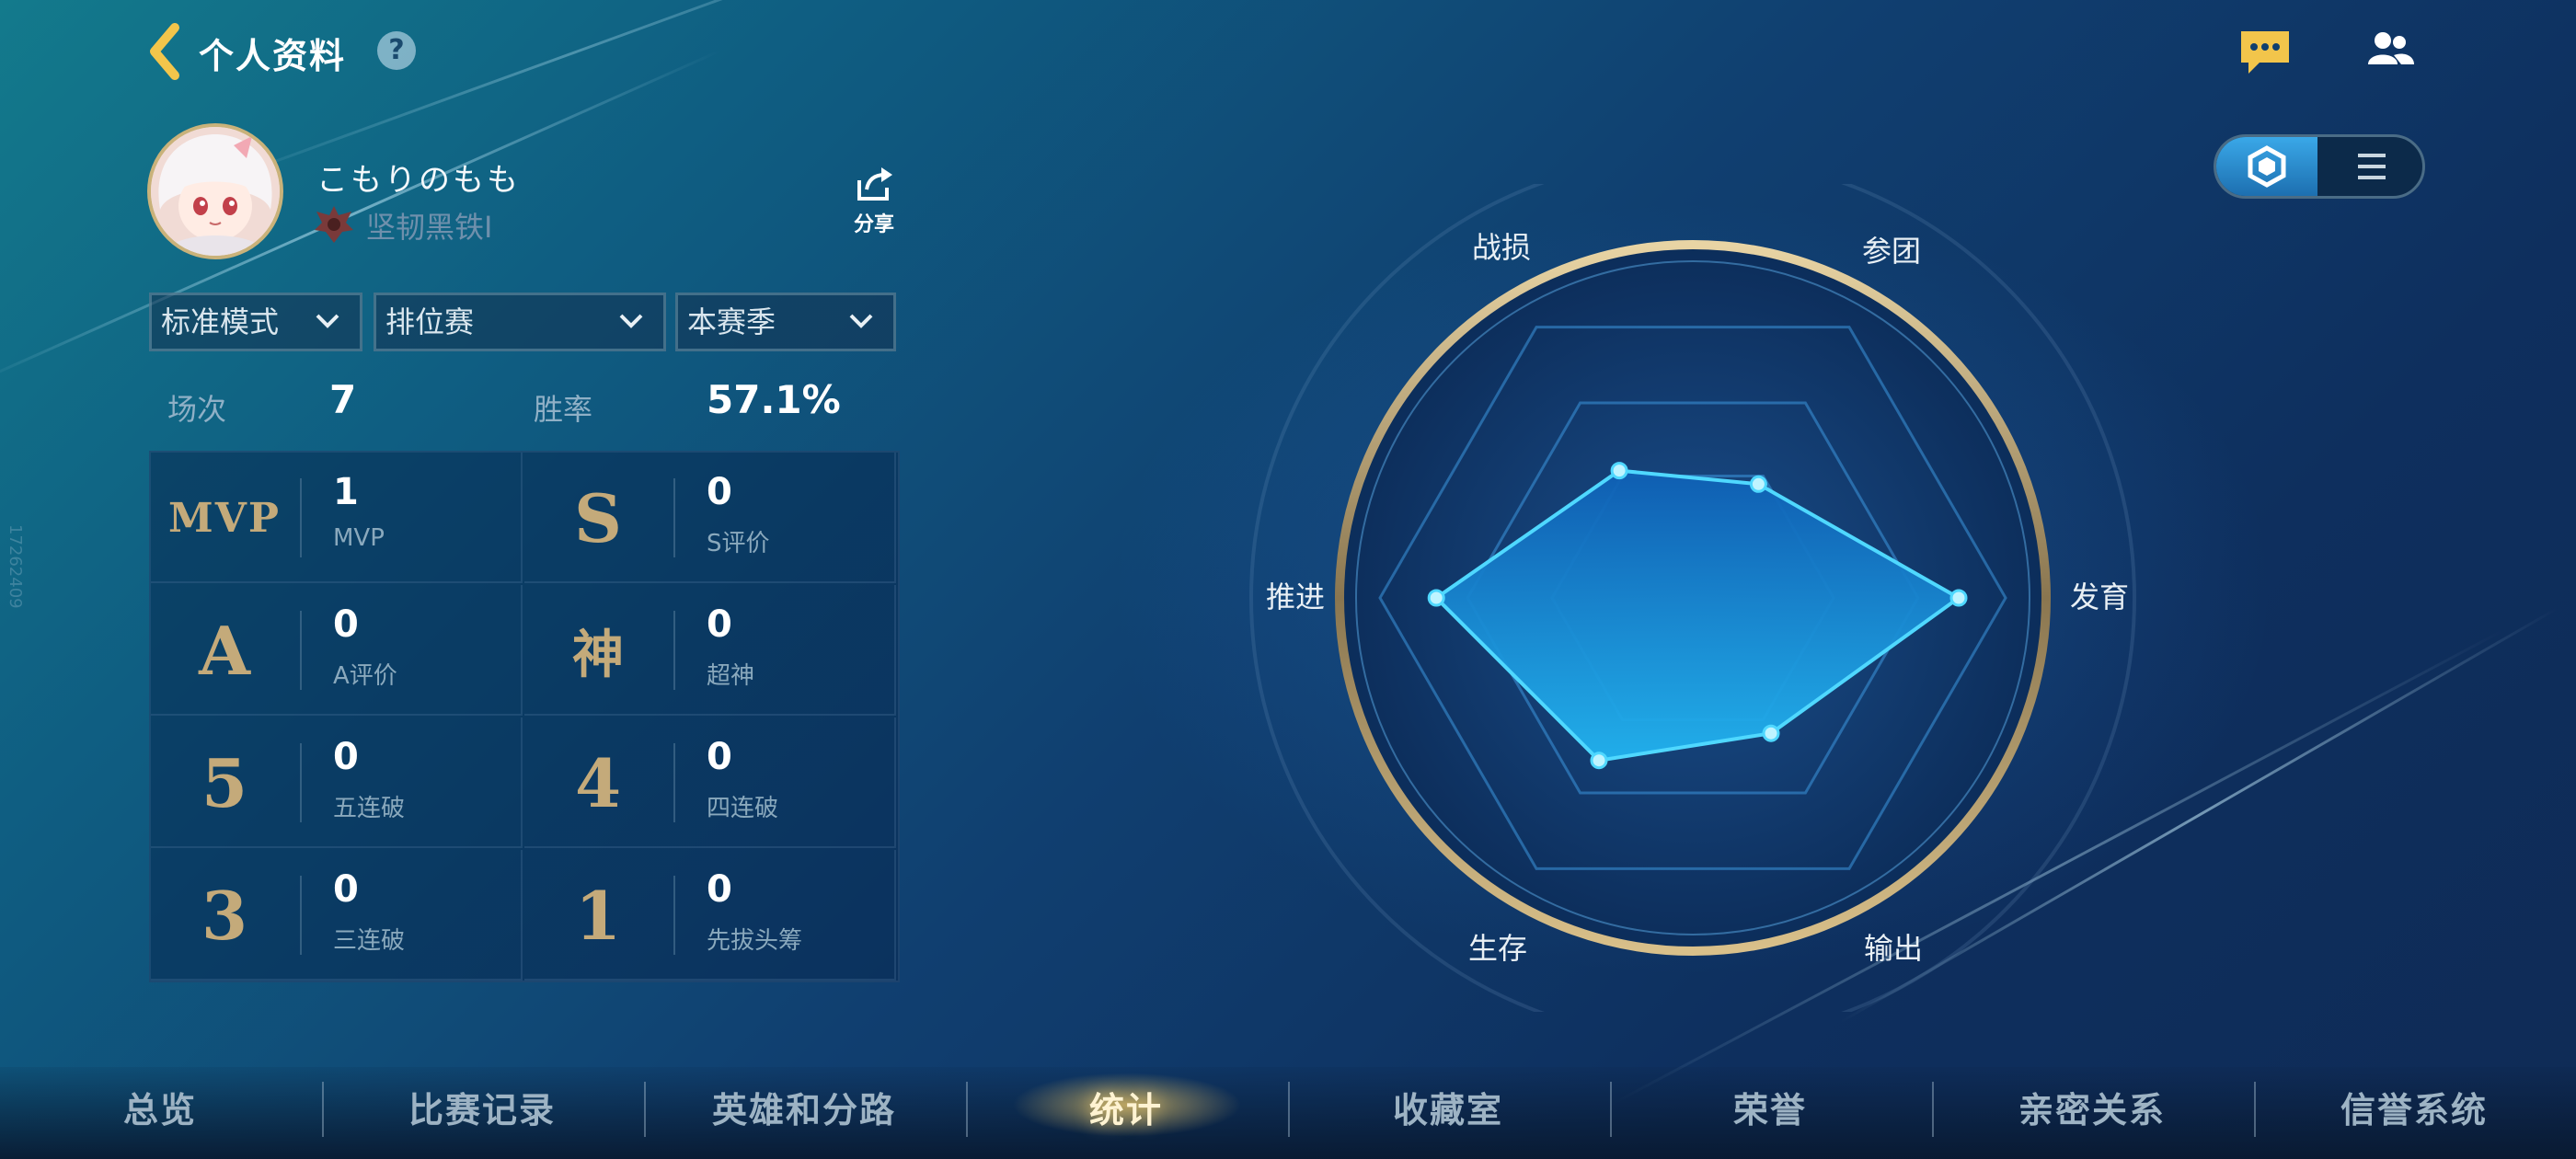 This screenshot has height=1159, width=2576. I want to click on share-icon, so click(874, 184).